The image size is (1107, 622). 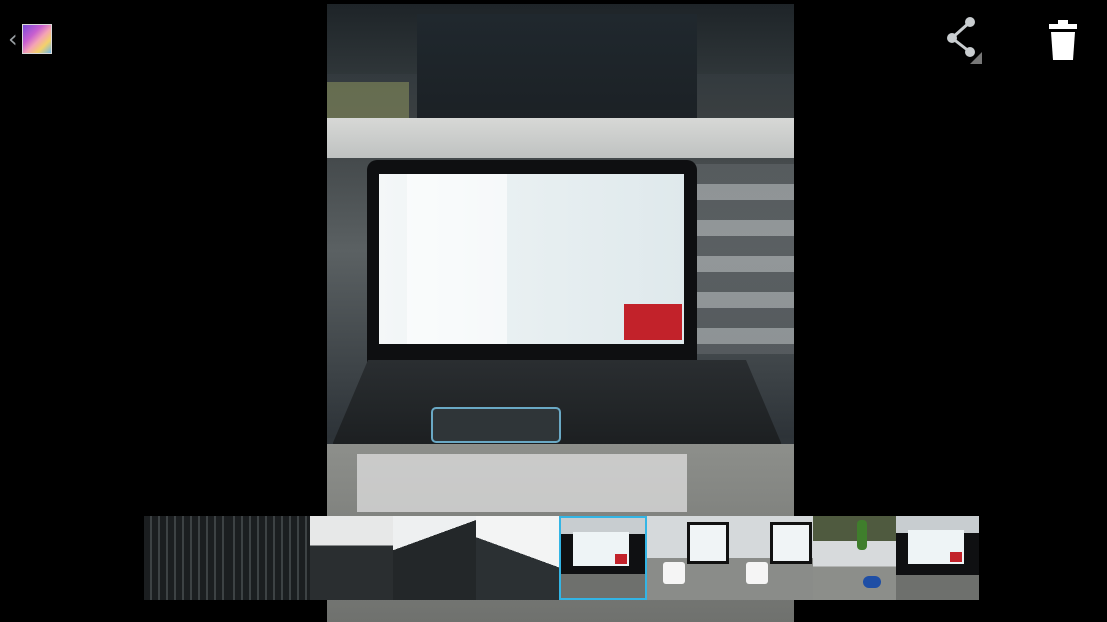 I want to click on photo-whiteboard, so click(x=557, y=74).